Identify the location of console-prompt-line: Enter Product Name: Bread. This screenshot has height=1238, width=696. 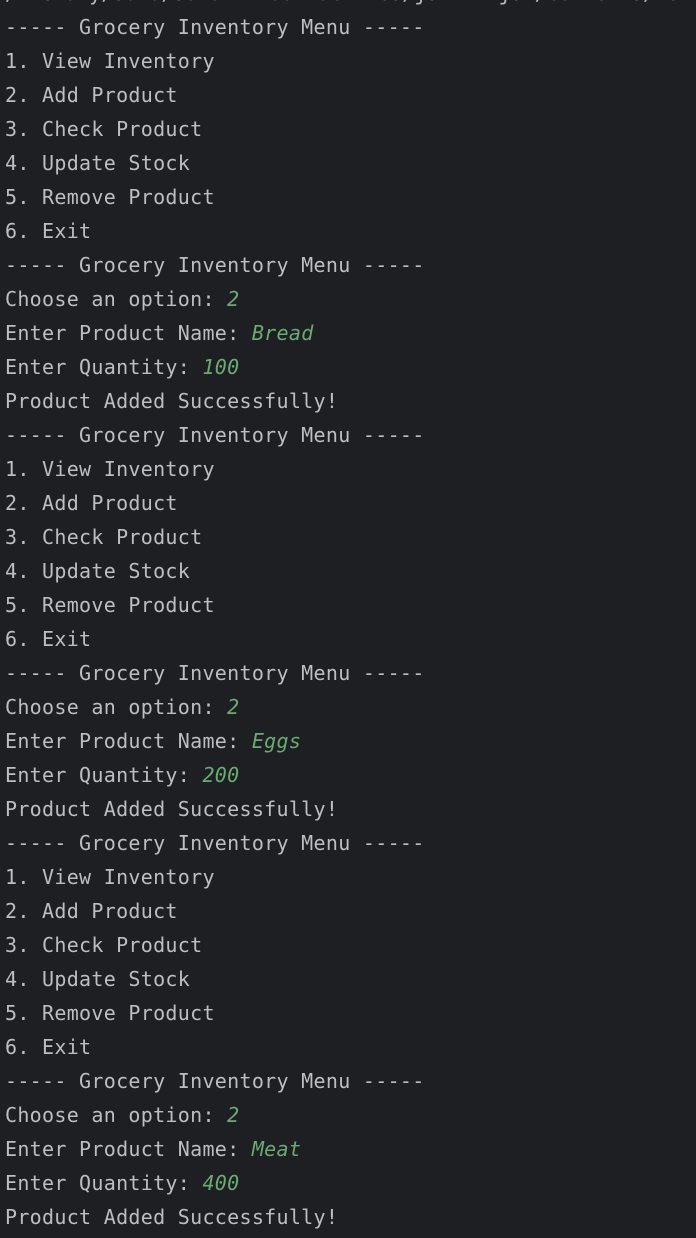
(350, 333).